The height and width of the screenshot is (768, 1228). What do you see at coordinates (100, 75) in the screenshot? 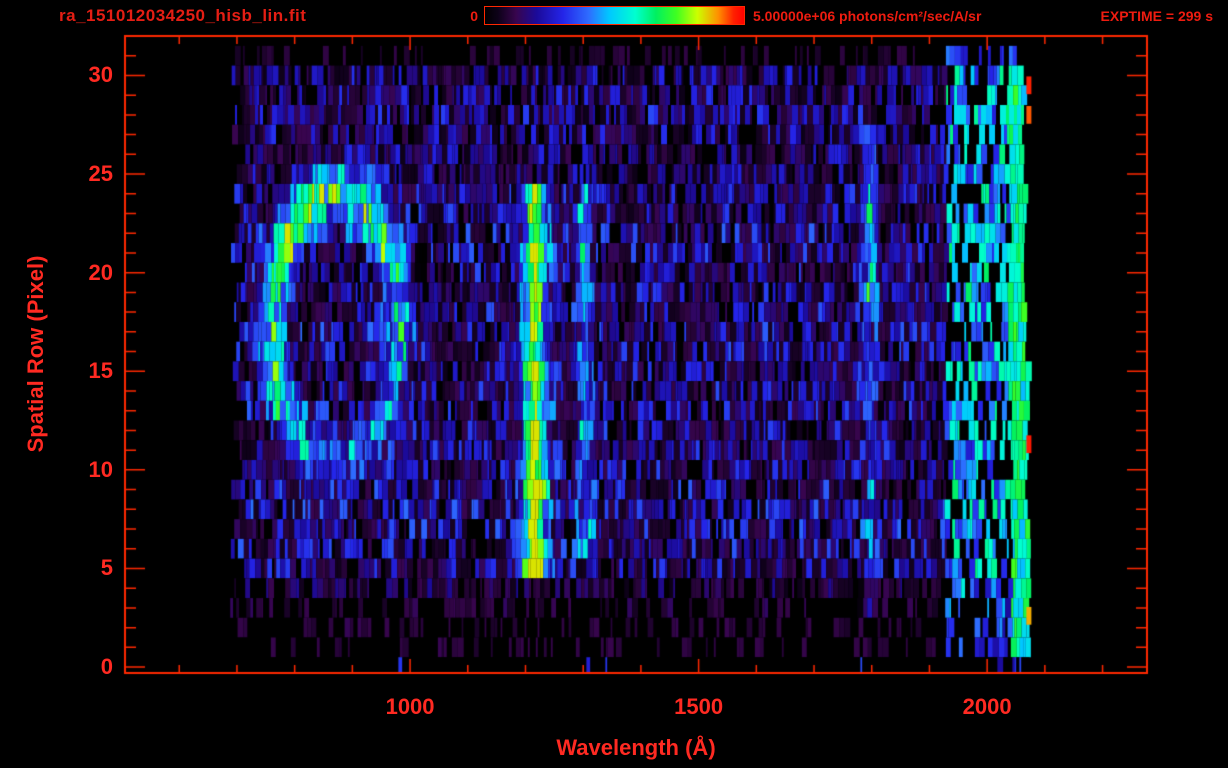
I see `y-axis-tick-label: 30` at bounding box center [100, 75].